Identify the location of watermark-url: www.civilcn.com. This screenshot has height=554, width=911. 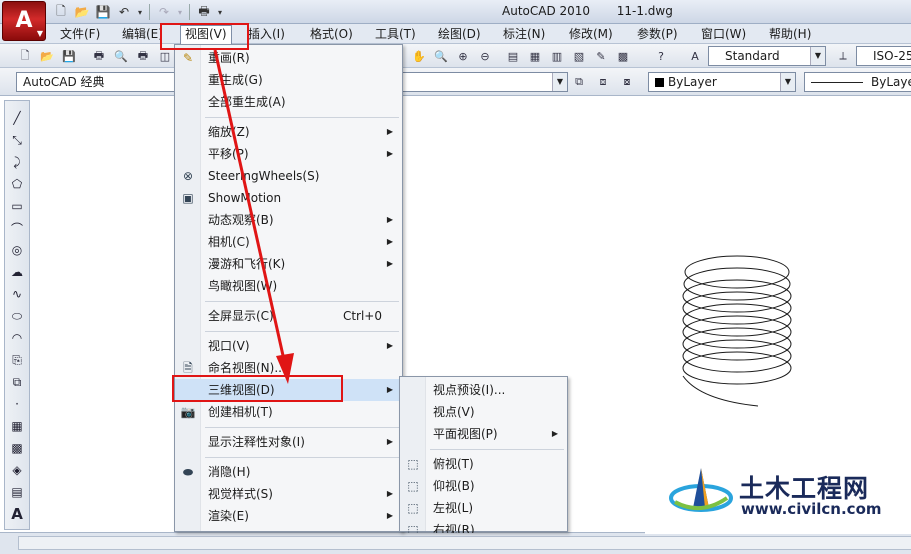
(811, 509).